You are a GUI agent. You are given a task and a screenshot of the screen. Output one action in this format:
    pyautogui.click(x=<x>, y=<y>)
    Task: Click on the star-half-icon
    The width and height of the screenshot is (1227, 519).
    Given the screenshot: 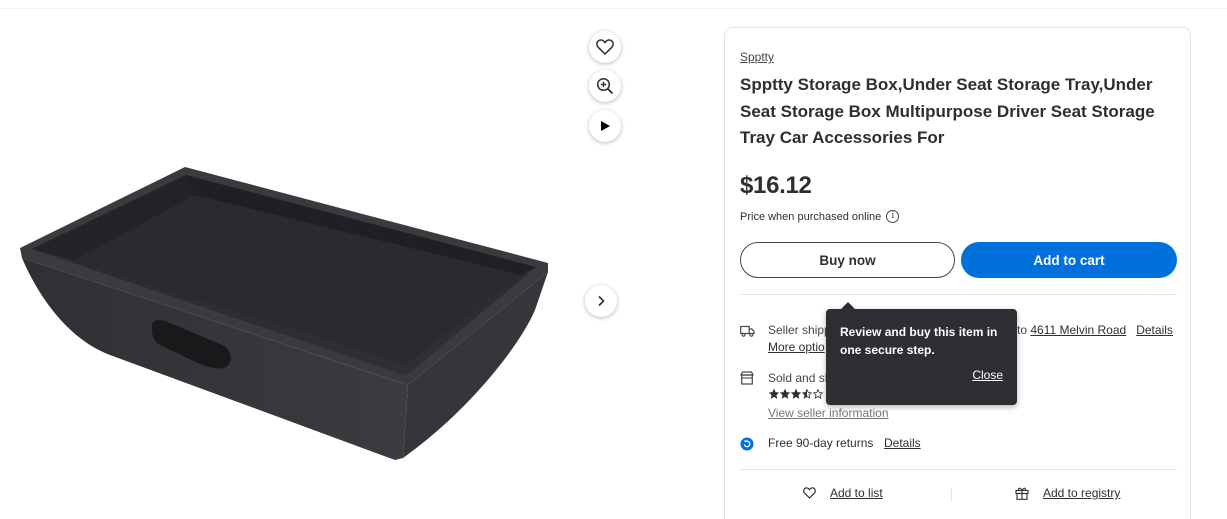 What is the action you would take?
    pyautogui.click(x=807, y=394)
    